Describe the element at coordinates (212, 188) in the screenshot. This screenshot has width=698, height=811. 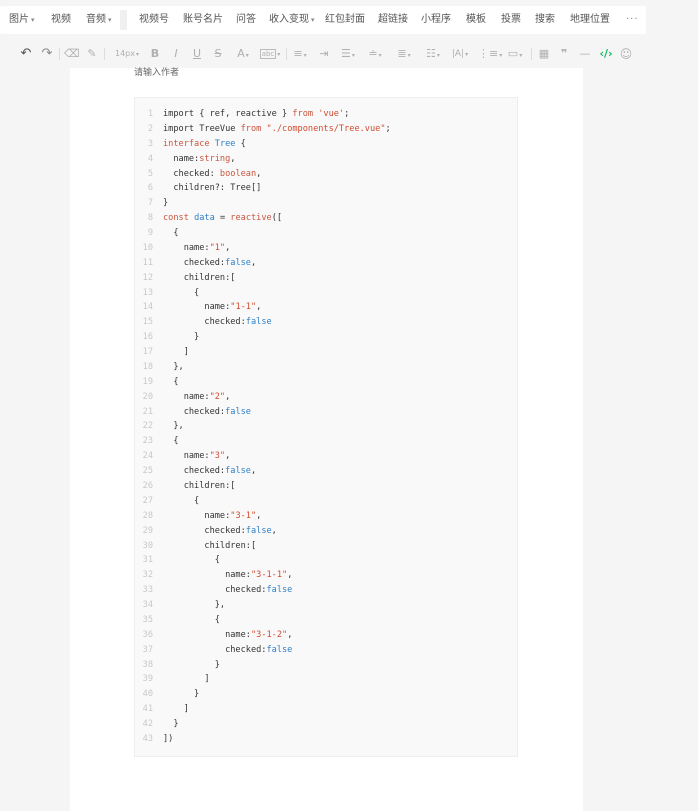
I see `code-token: children?: Tree[]` at that location.